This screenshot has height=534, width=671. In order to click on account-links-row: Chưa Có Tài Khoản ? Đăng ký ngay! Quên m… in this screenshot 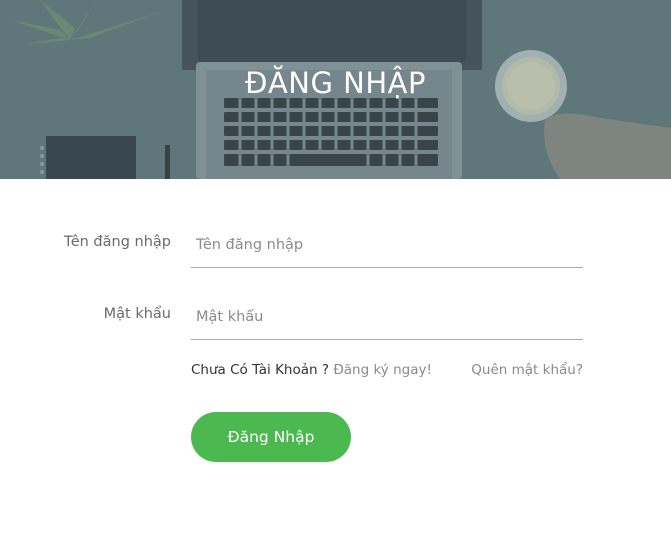, I will do `click(387, 372)`.